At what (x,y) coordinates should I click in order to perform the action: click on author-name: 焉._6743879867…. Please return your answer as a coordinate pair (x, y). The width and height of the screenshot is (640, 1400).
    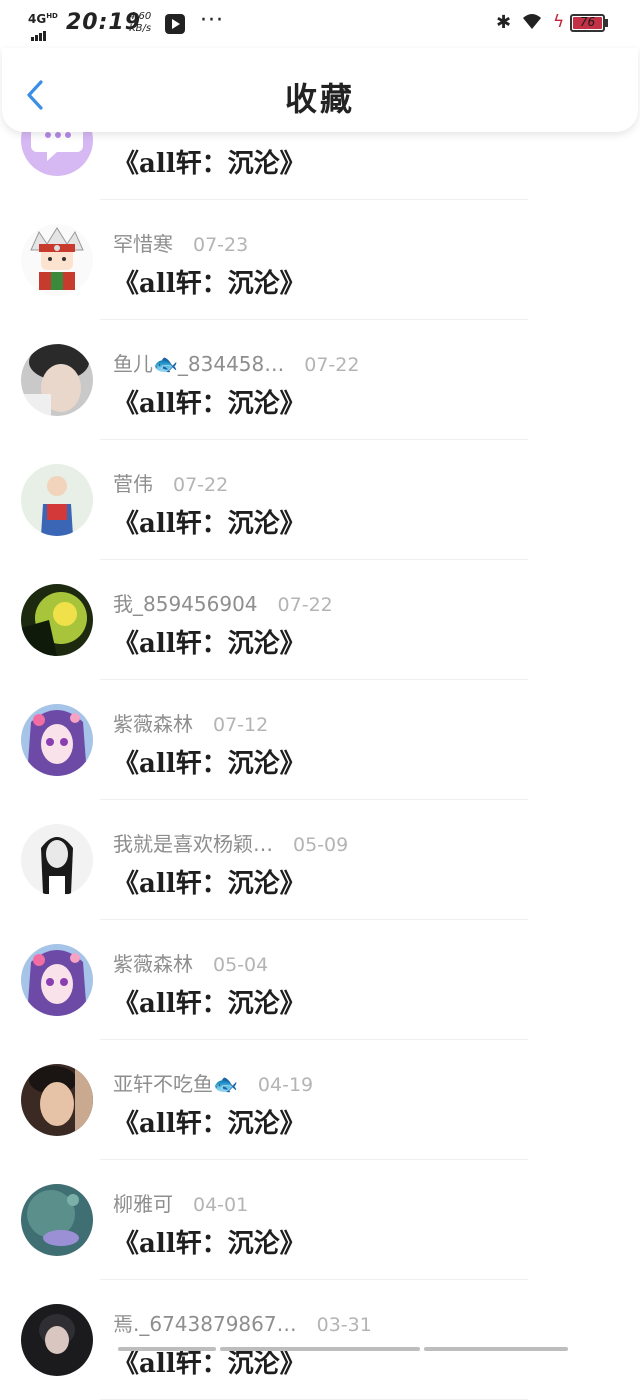
    Looking at the image, I should click on (205, 1324).